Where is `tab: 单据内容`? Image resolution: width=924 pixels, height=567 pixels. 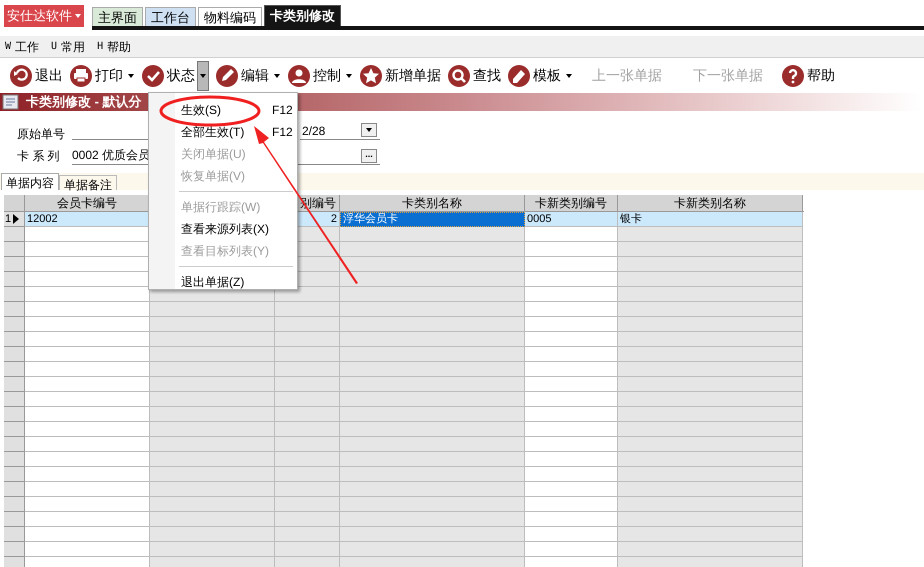 tab: 单据内容 is located at coordinates (30, 181).